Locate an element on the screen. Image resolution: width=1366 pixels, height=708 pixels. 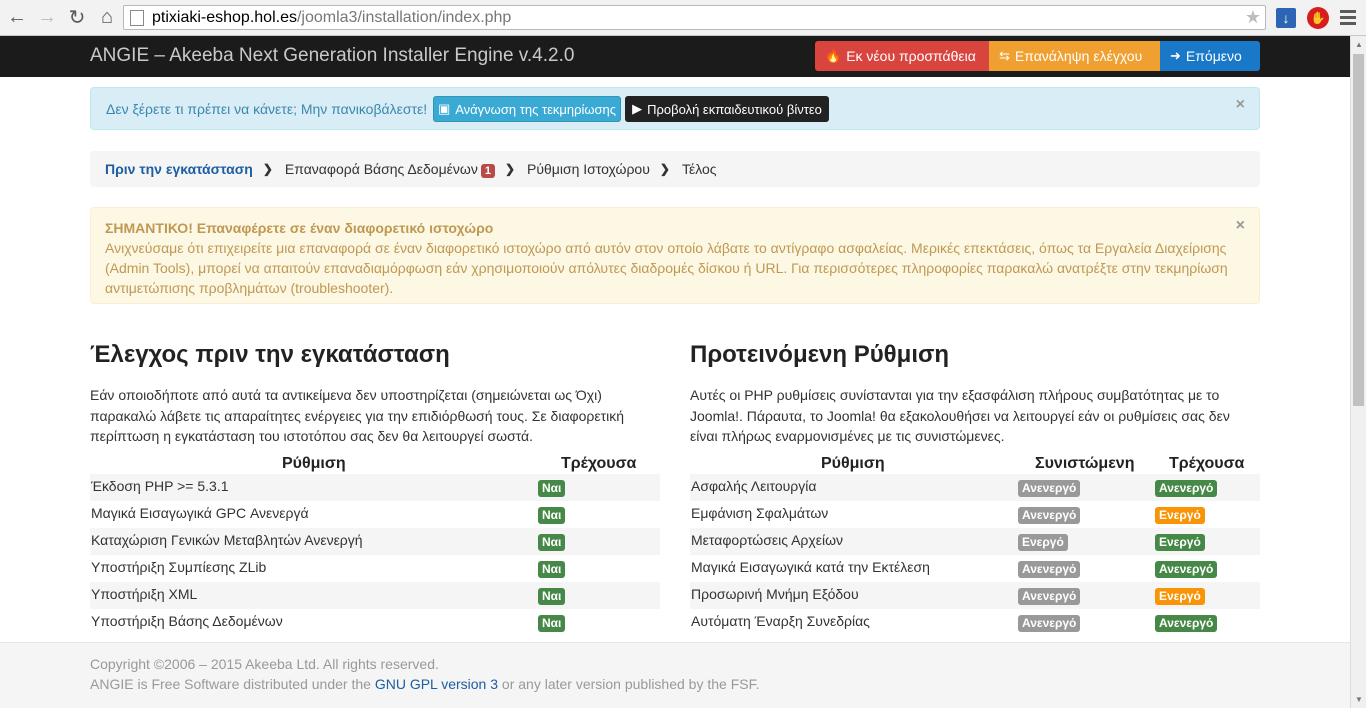
forward-icon: → is located at coordinates (47, 18).